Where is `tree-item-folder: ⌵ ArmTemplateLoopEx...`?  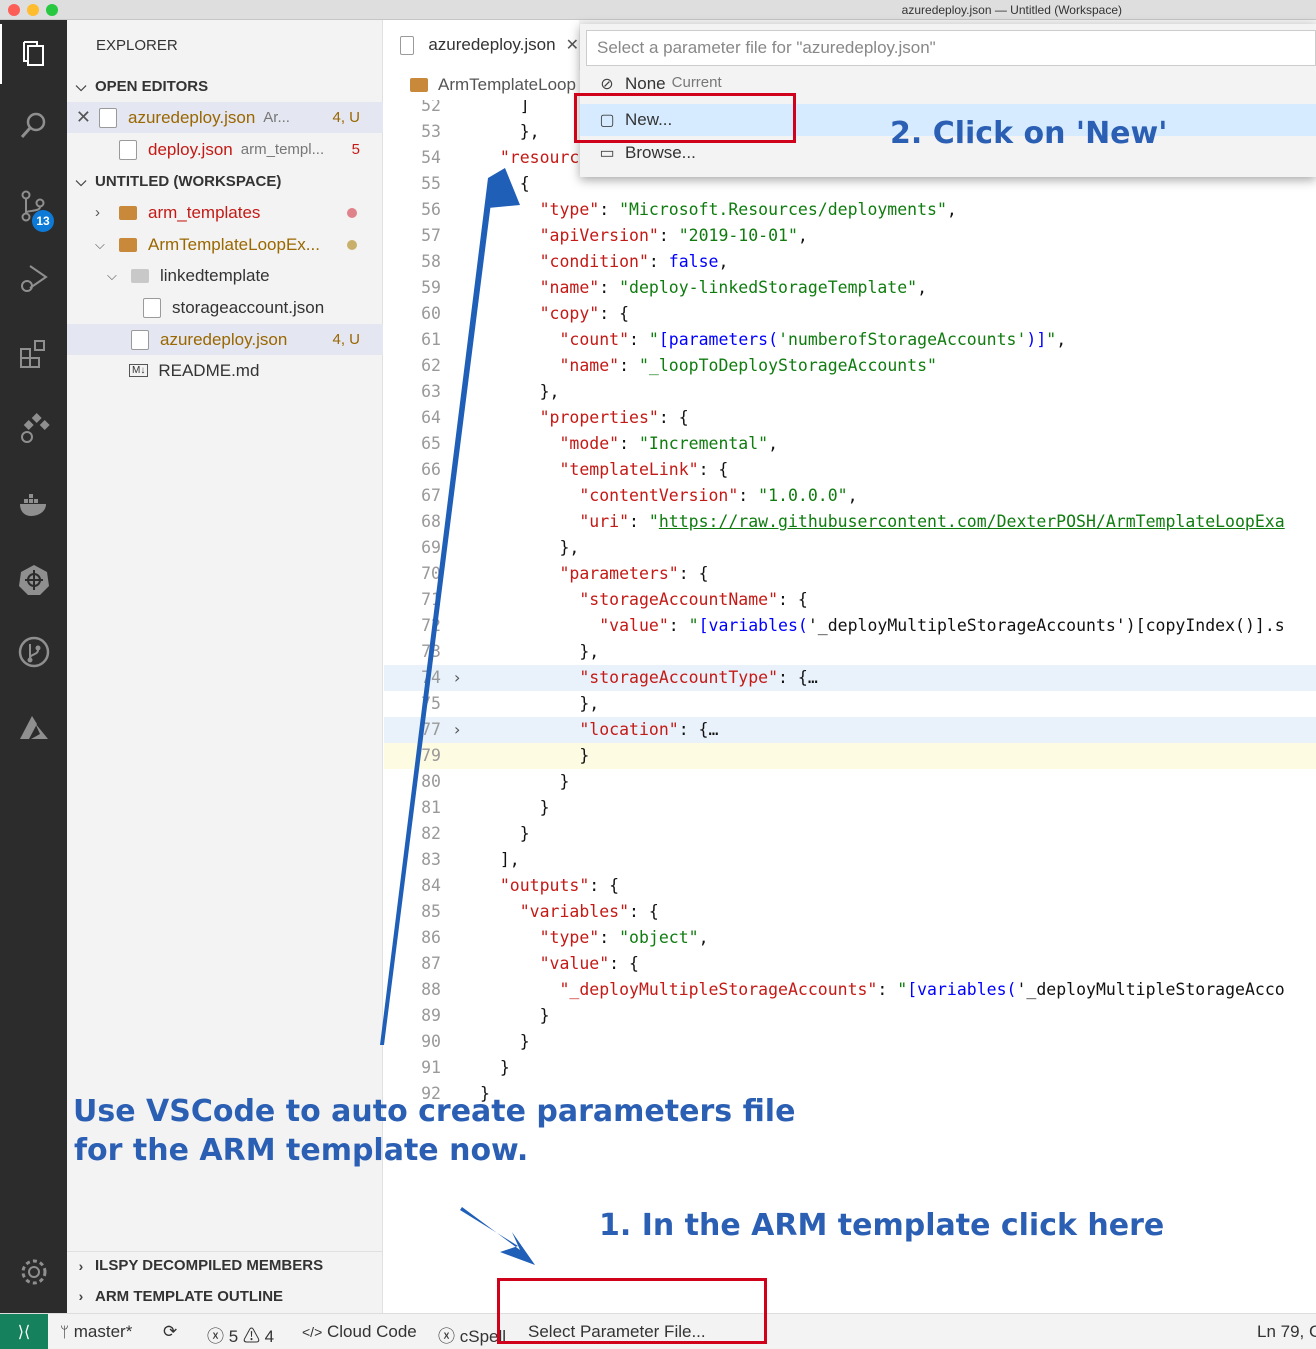
tree-item-folder: ⌵ ArmTemplateLoopEx... is located at coordinates (225, 244).